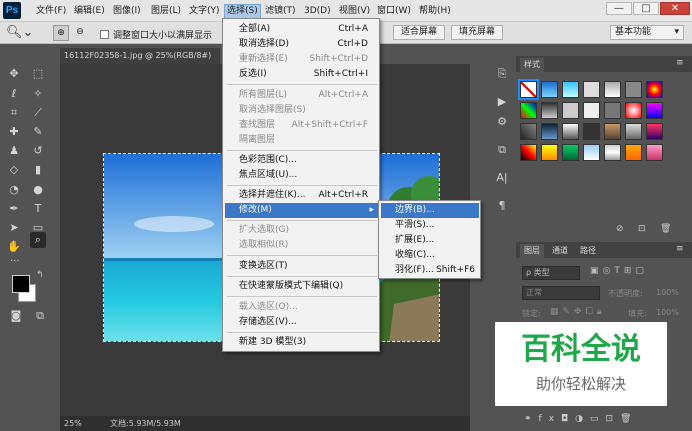  Describe the element at coordinates (642, 229) in the screenshot. I see `new-style-icon: ⊡` at that location.